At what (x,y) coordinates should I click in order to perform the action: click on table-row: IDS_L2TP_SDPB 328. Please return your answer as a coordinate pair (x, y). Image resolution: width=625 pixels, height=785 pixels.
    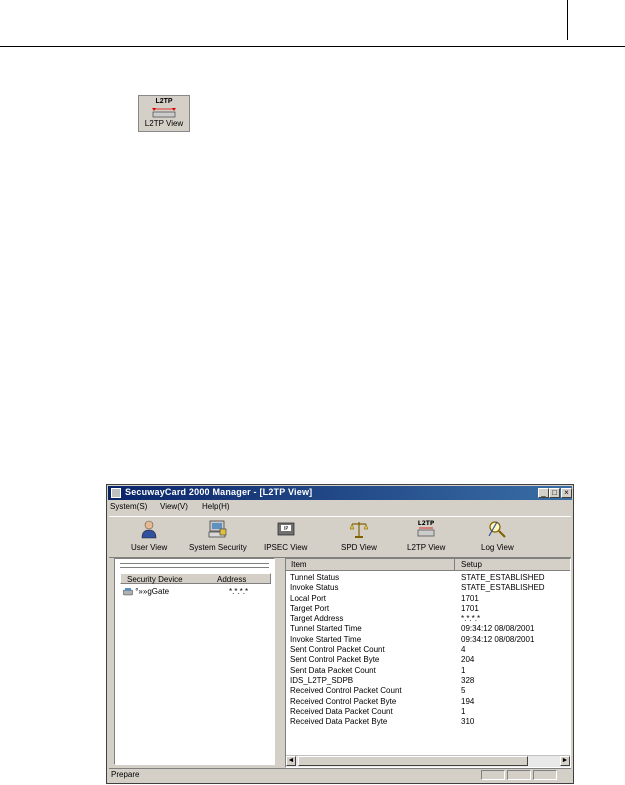
    Looking at the image, I should click on (430, 681).